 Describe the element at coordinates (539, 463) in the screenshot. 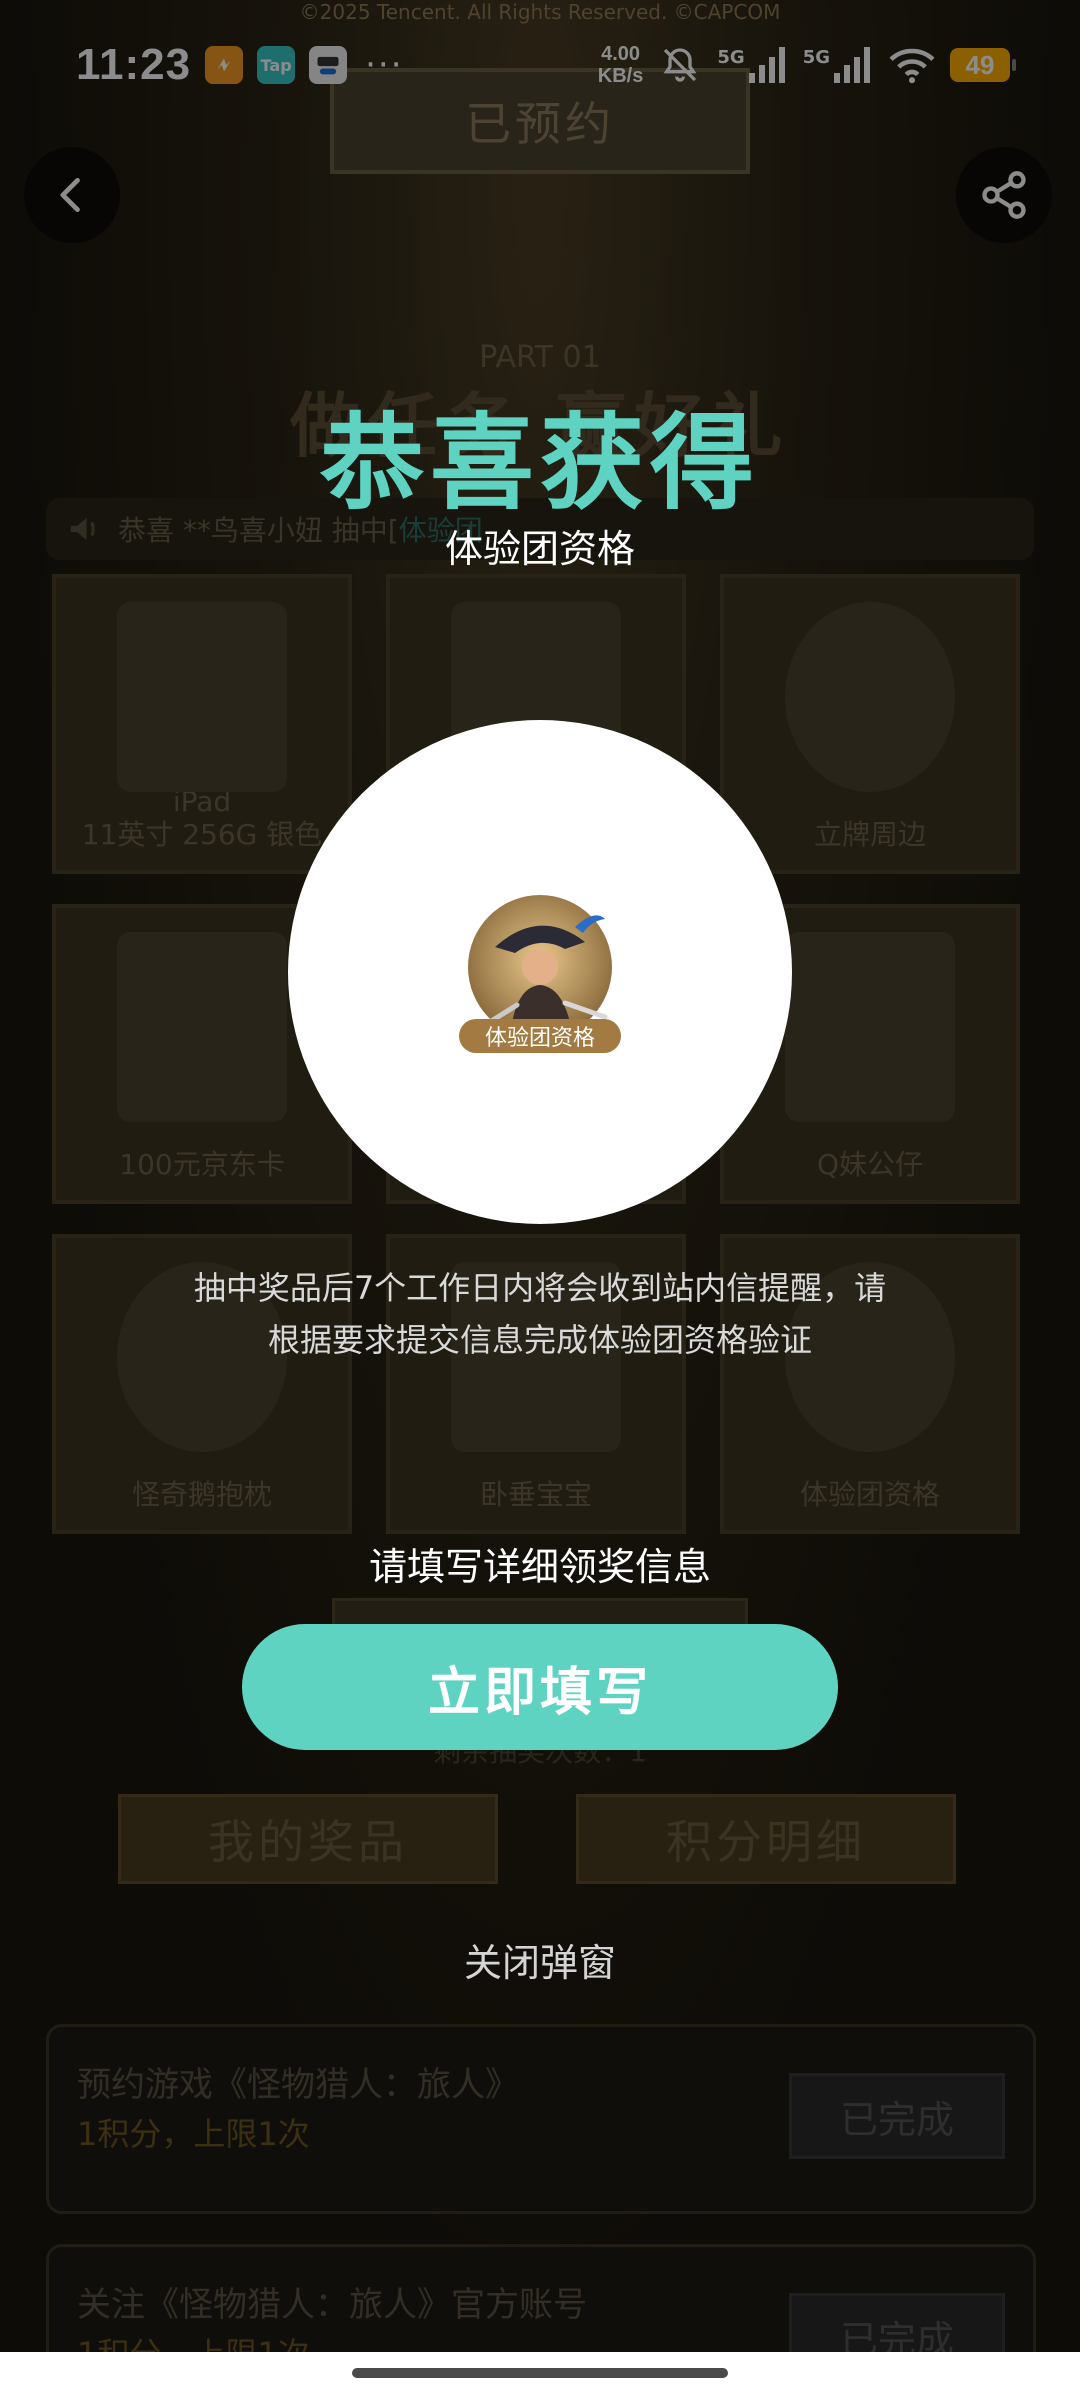

I see `modal-title: 恭喜获得` at that location.